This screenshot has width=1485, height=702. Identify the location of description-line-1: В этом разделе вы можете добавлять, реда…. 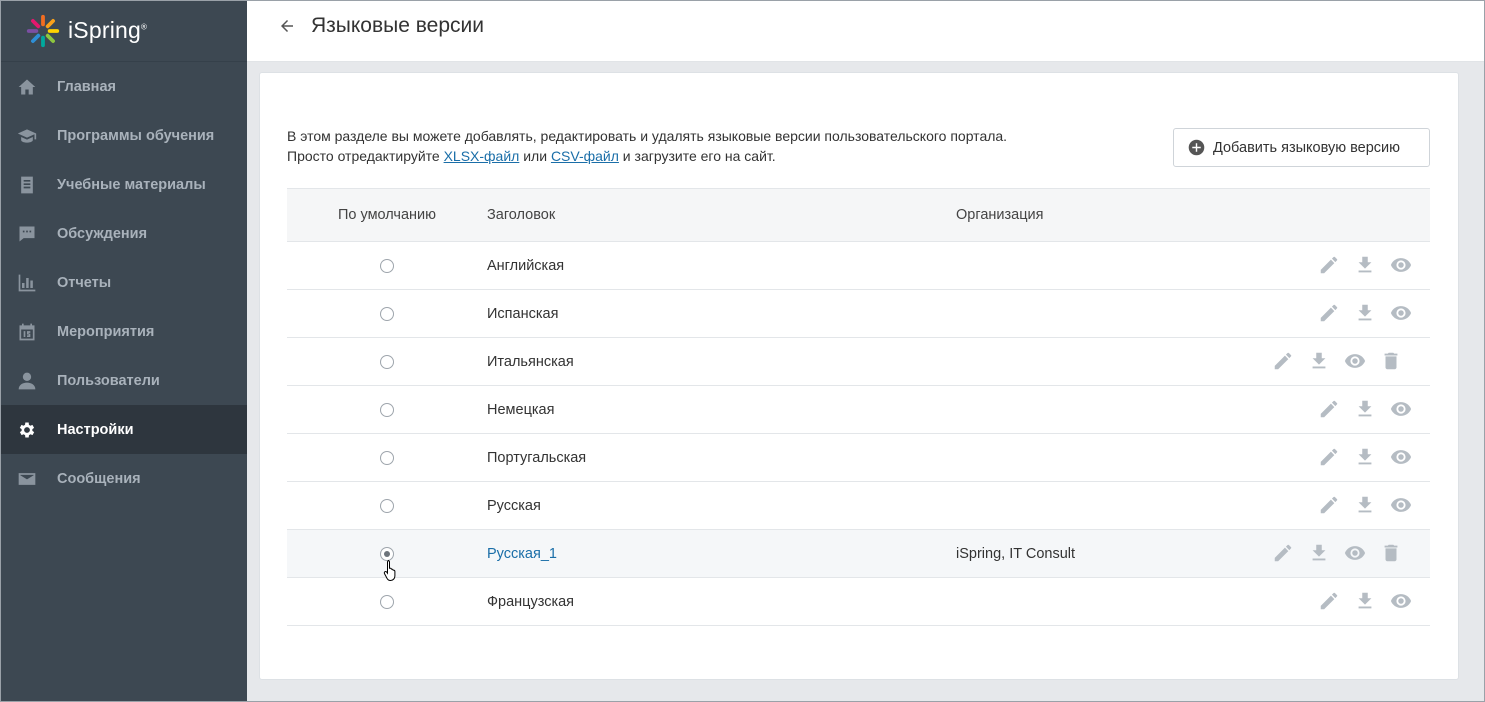
(647, 136).